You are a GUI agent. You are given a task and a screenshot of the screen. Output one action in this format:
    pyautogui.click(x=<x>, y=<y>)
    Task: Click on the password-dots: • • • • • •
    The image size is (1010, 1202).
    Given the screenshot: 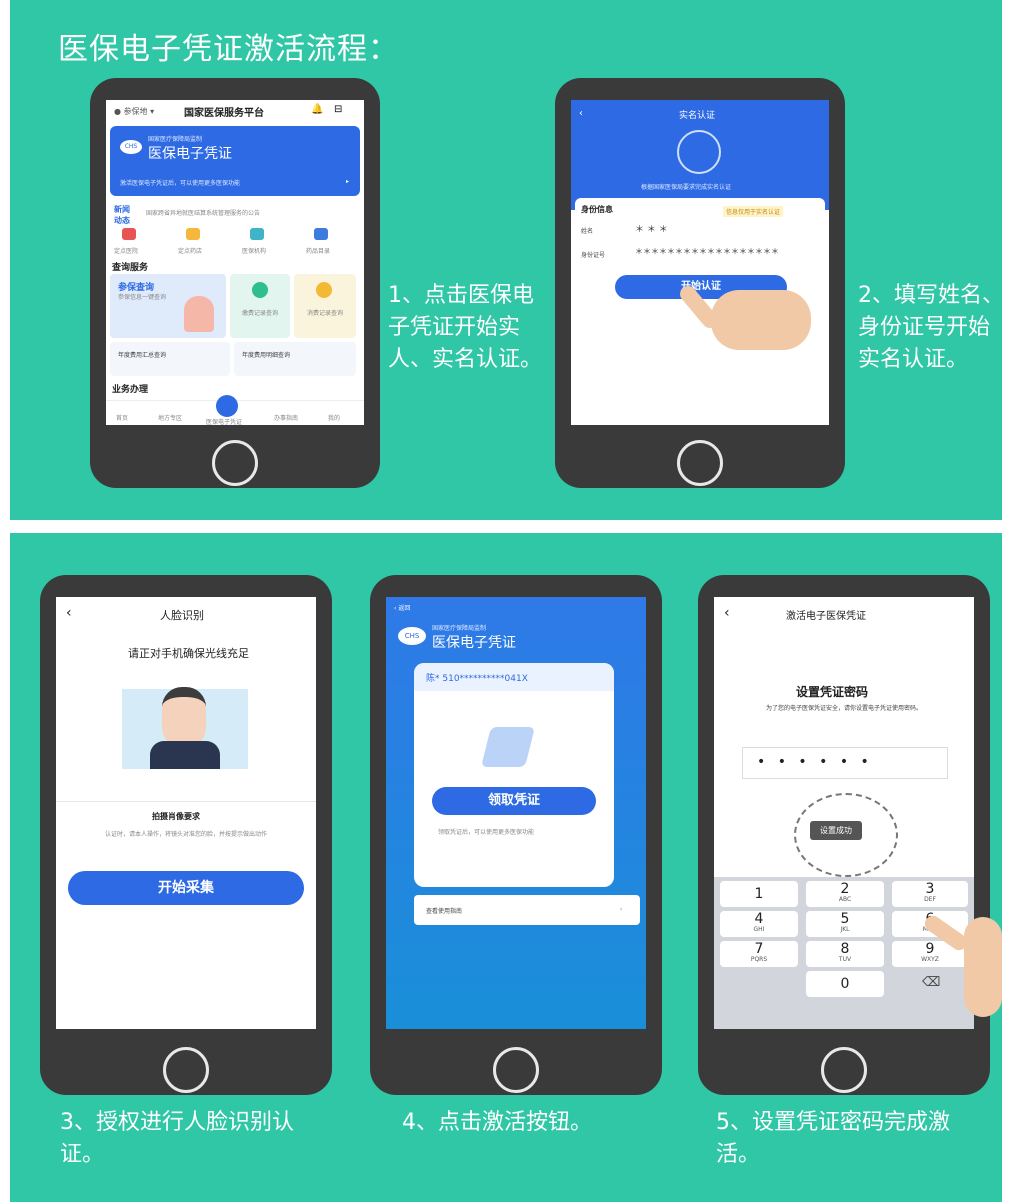 What is the action you would take?
    pyautogui.click(x=815, y=762)
    